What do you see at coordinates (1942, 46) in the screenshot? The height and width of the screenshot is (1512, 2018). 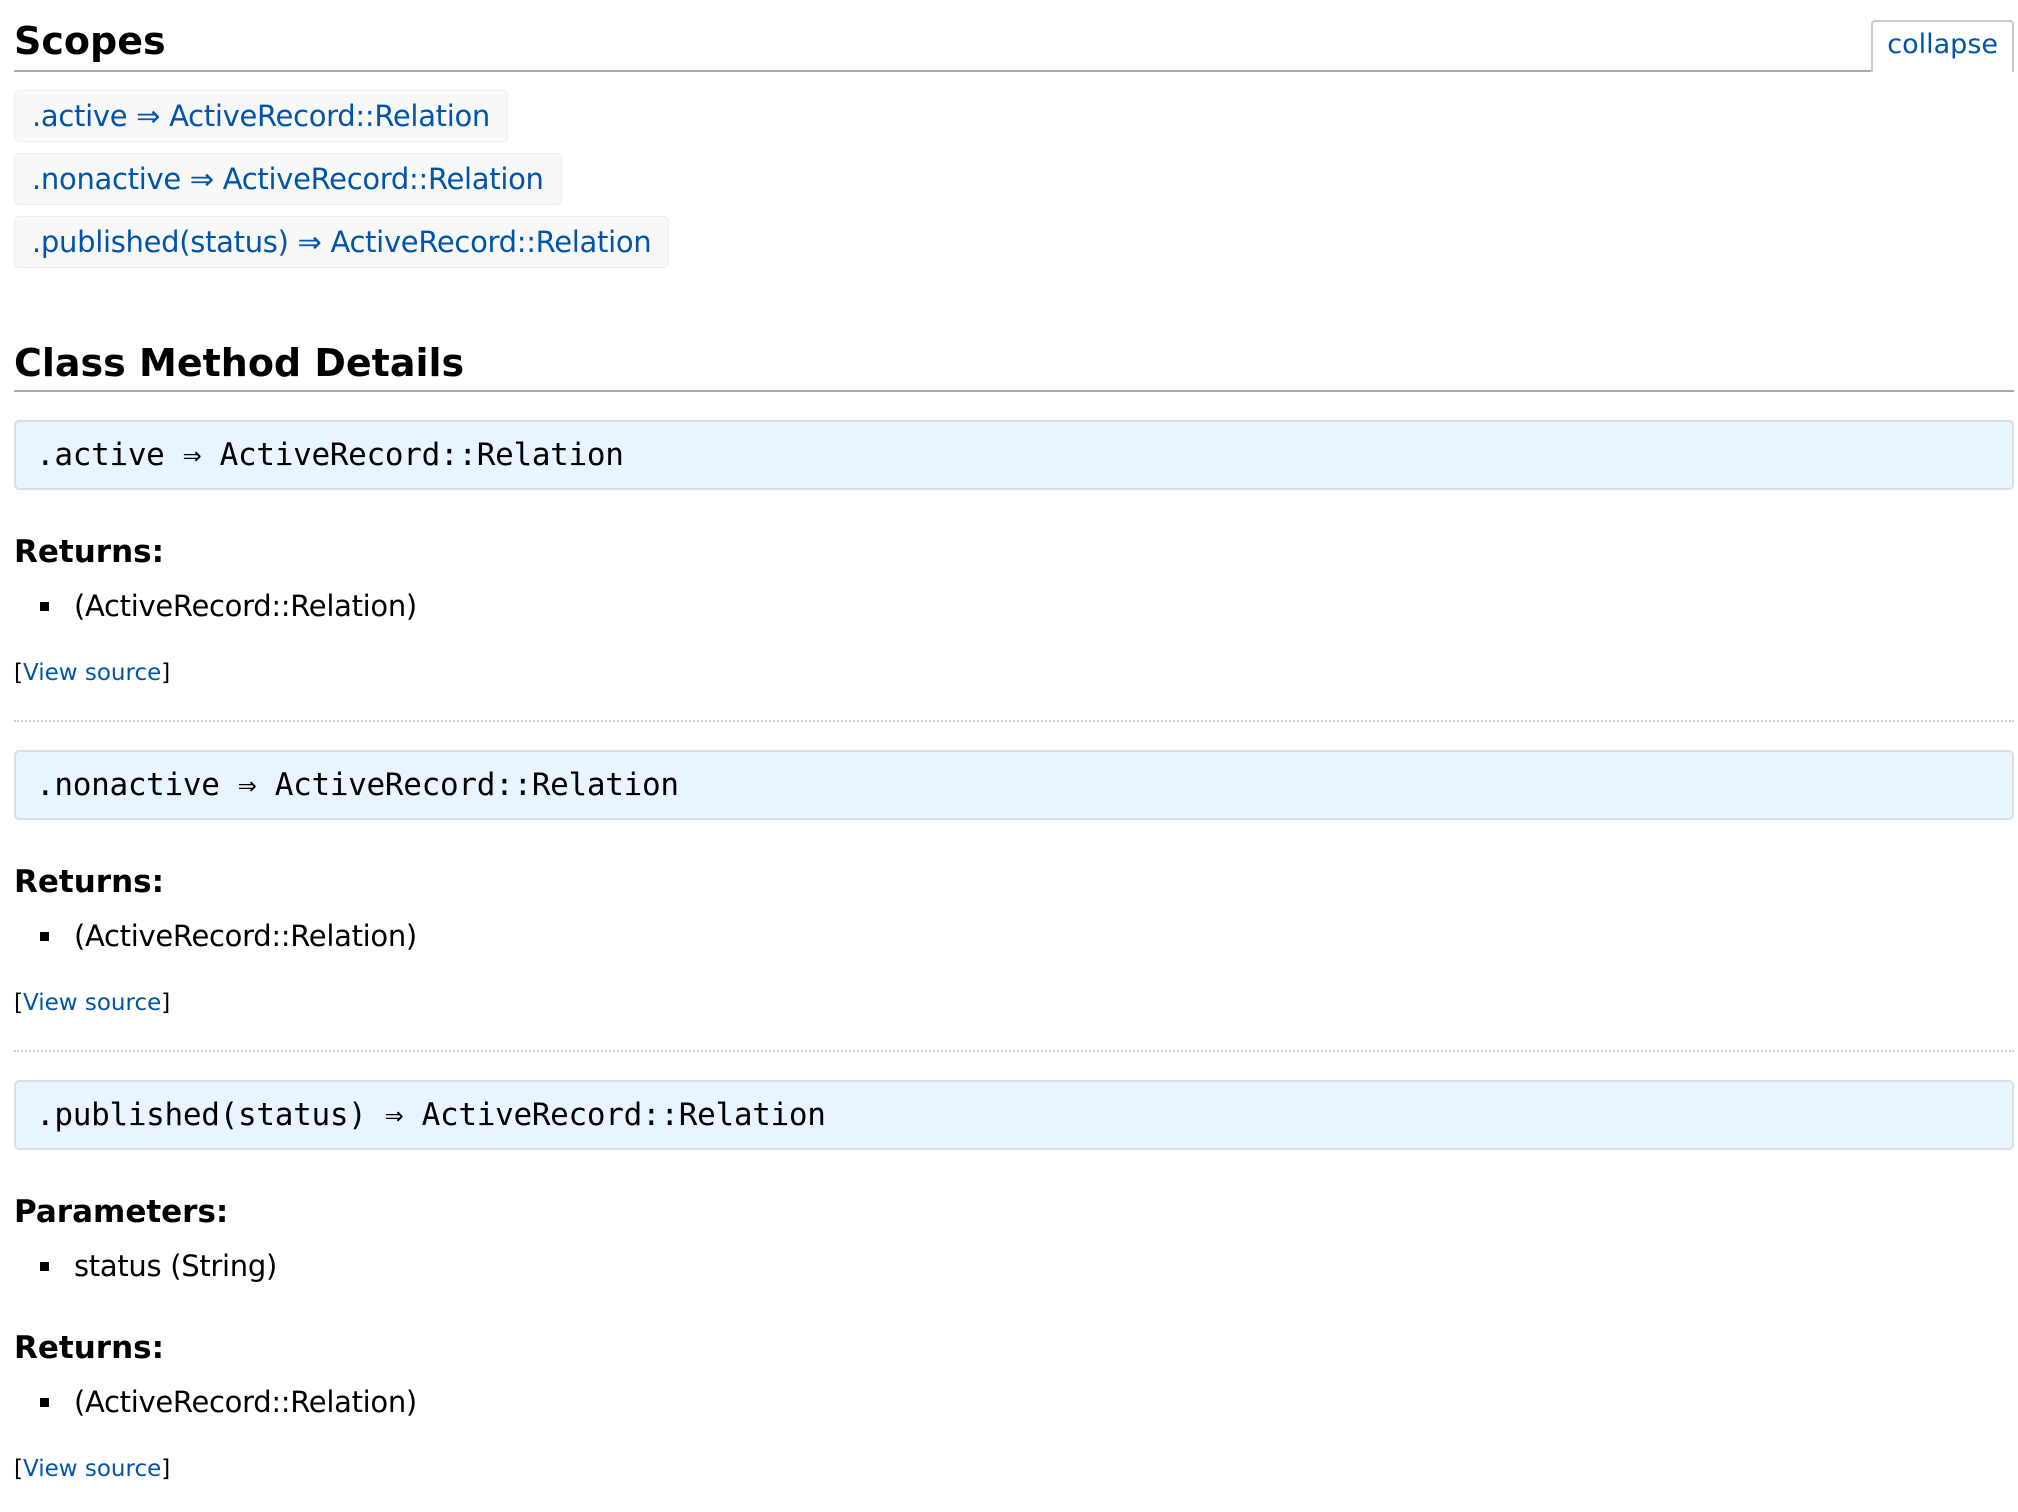 I see `collapse-button: collapse` at bounding box center [1942, 46].